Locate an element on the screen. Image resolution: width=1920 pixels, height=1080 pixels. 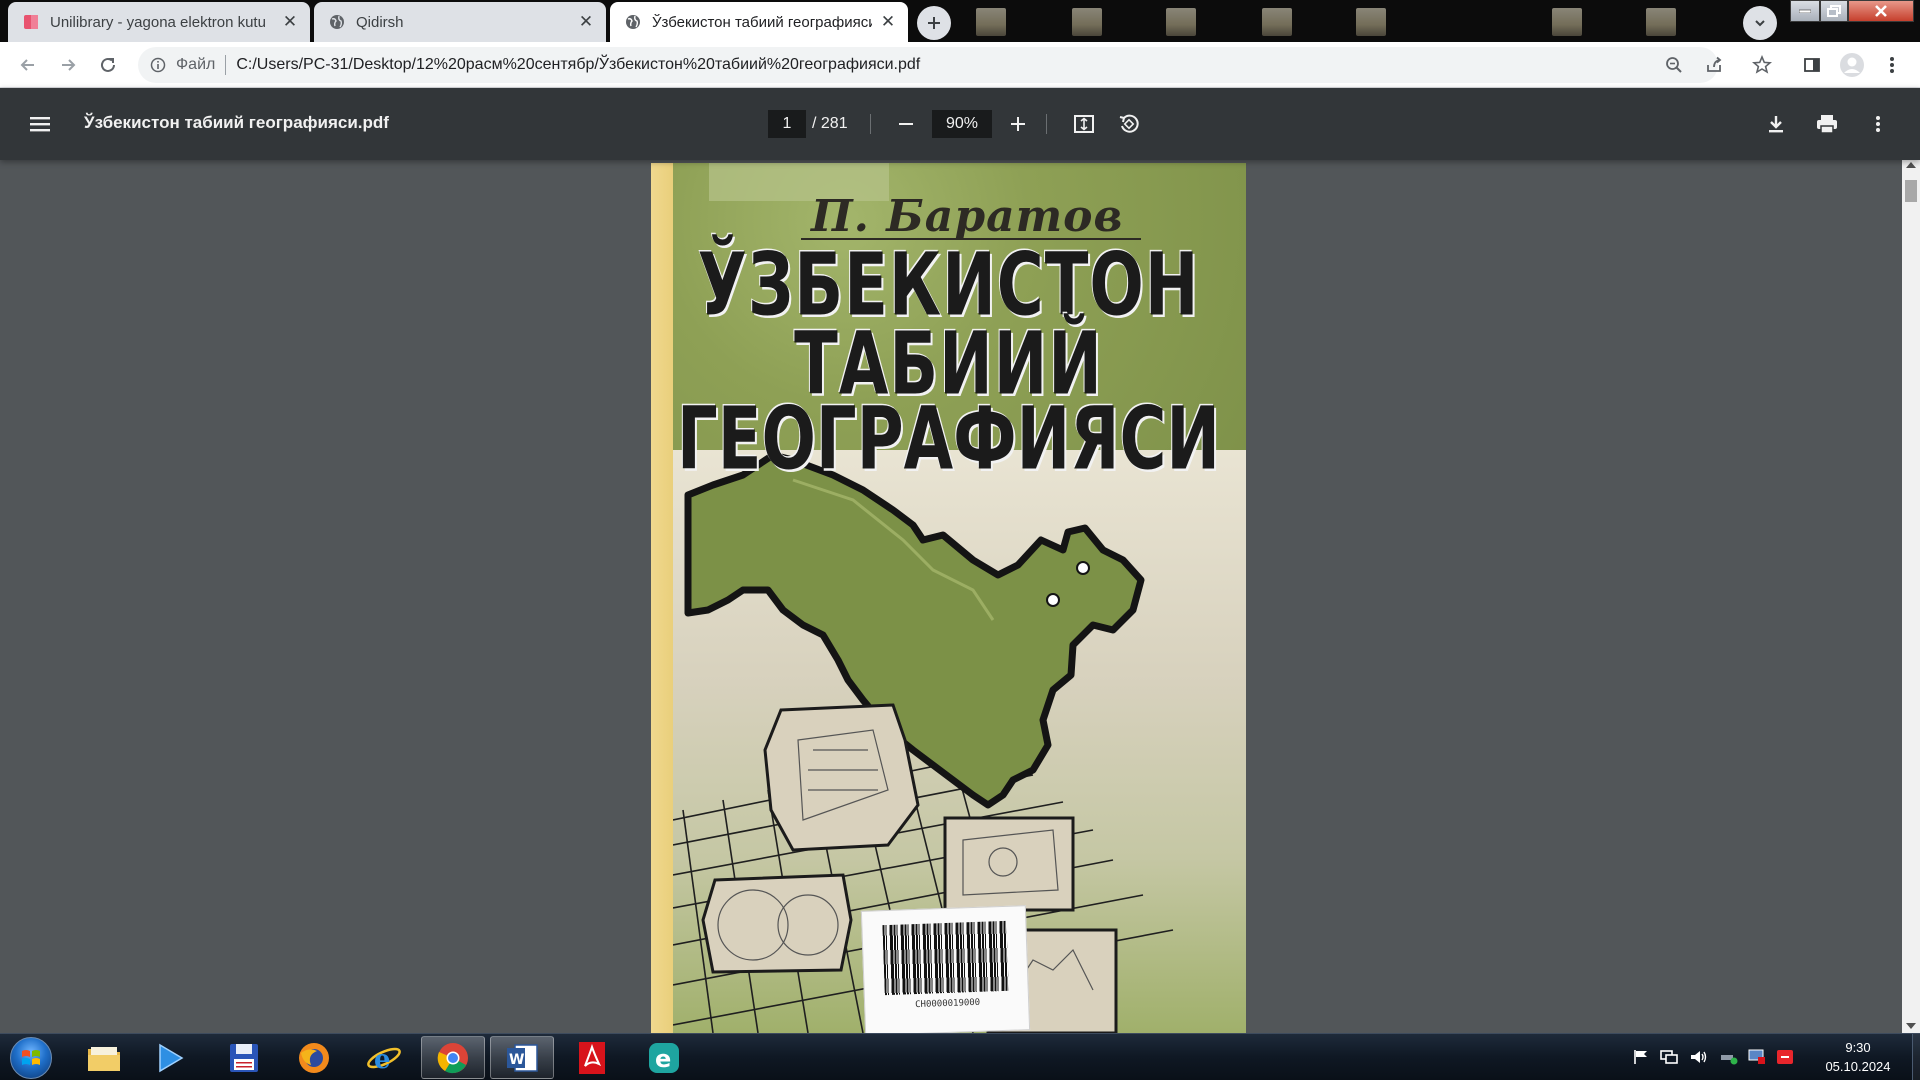
window-close-button is located at coordinates (1881, 11).